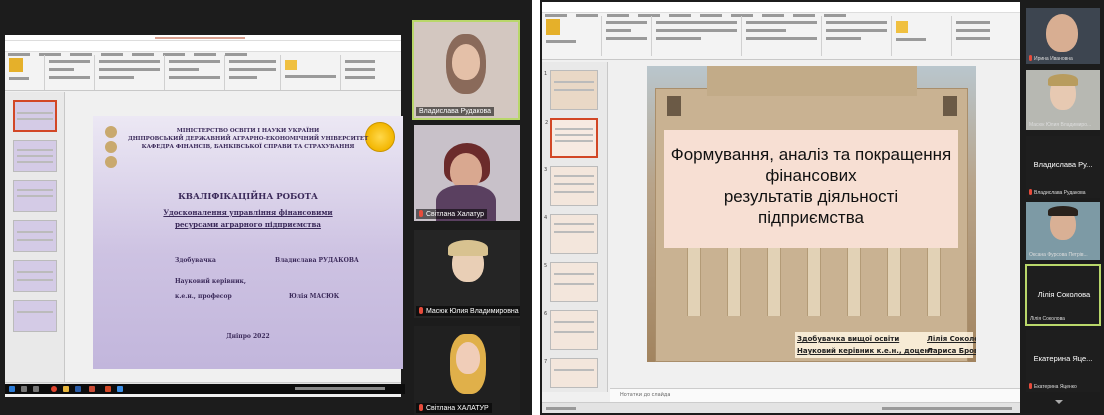 The height and width of the screenshot is (415, 1104). I want to click on subtitle-line-1: Удосконалення управління фінансовими, so click(248, 212).